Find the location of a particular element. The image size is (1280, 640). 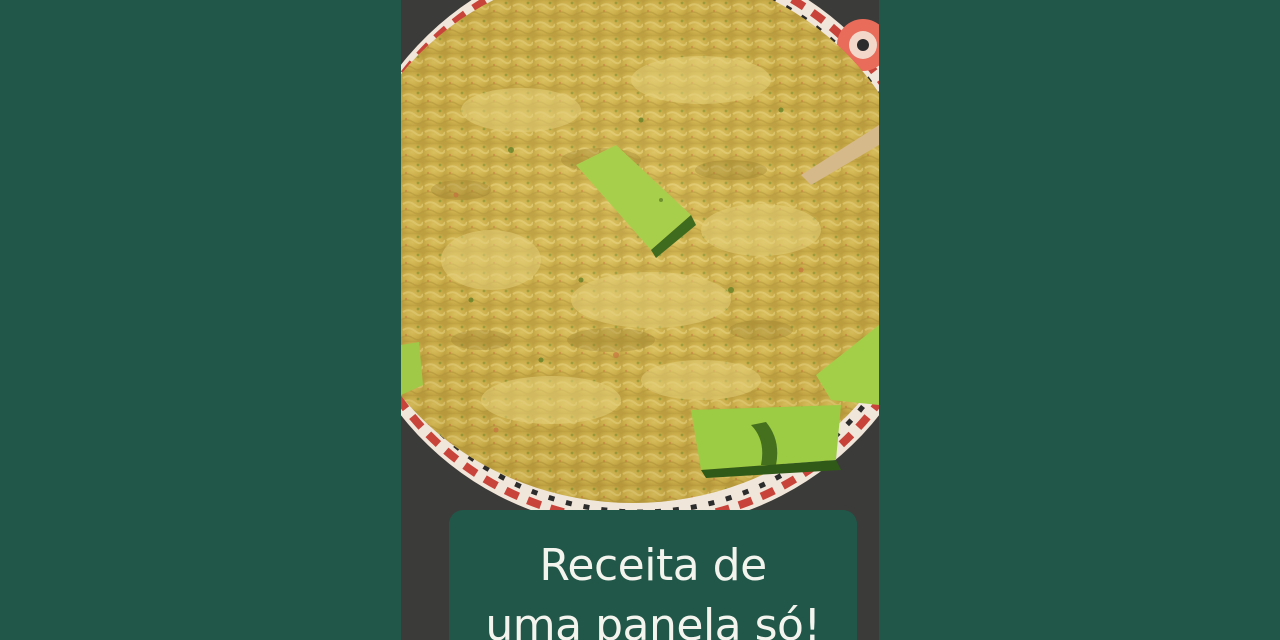

caption-line-2: uma panela só! is located at coordinates (653, 620).